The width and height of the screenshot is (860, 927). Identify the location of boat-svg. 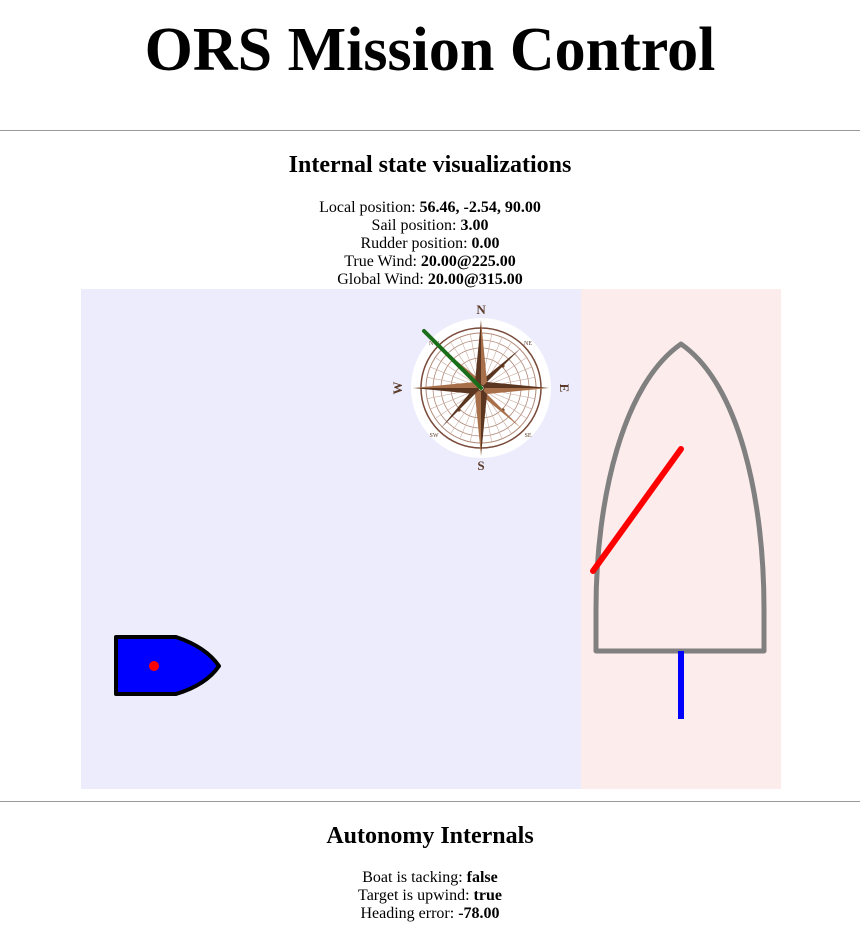
(678, 530).